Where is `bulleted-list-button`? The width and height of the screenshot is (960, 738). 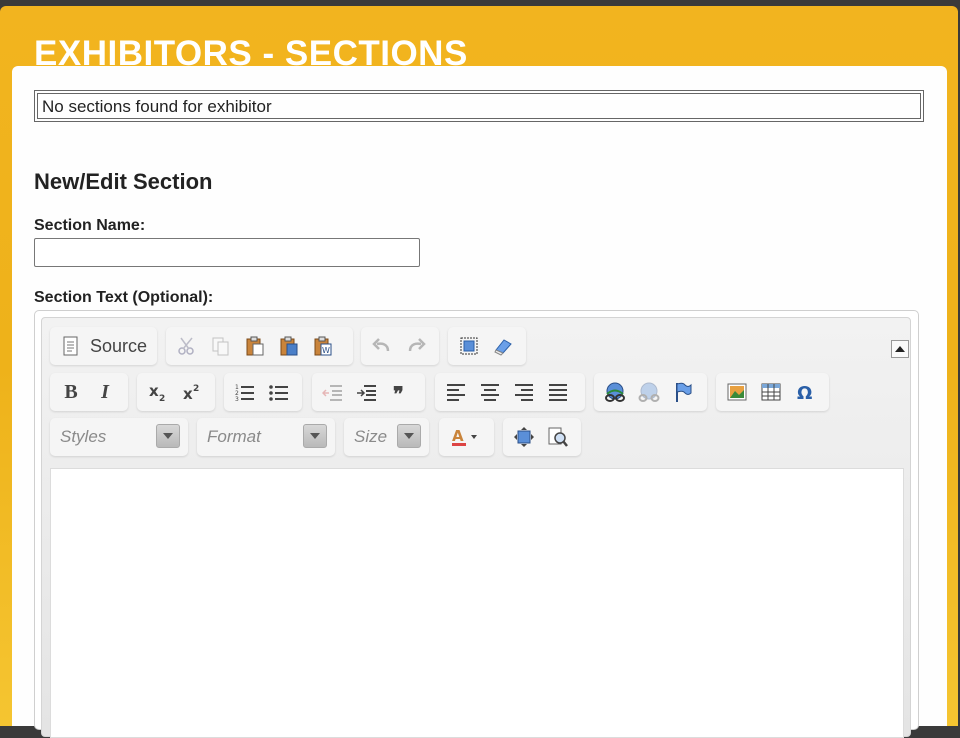 bulleted-list-button is located at coordinates (279, 392).